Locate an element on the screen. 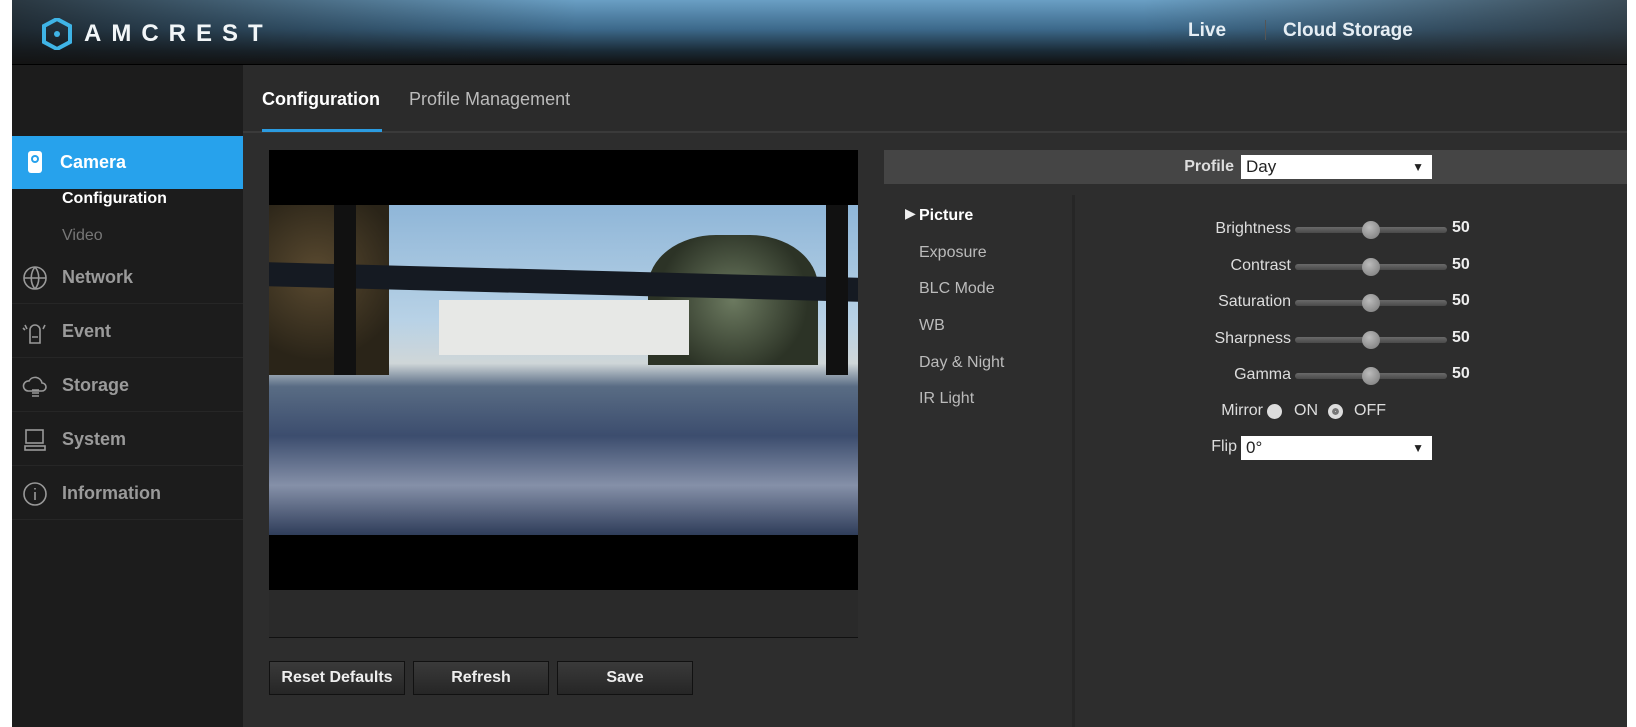 This screenshot has width=1636, height=727. setting-label: Contrast is located at coordinates (1260, 265).